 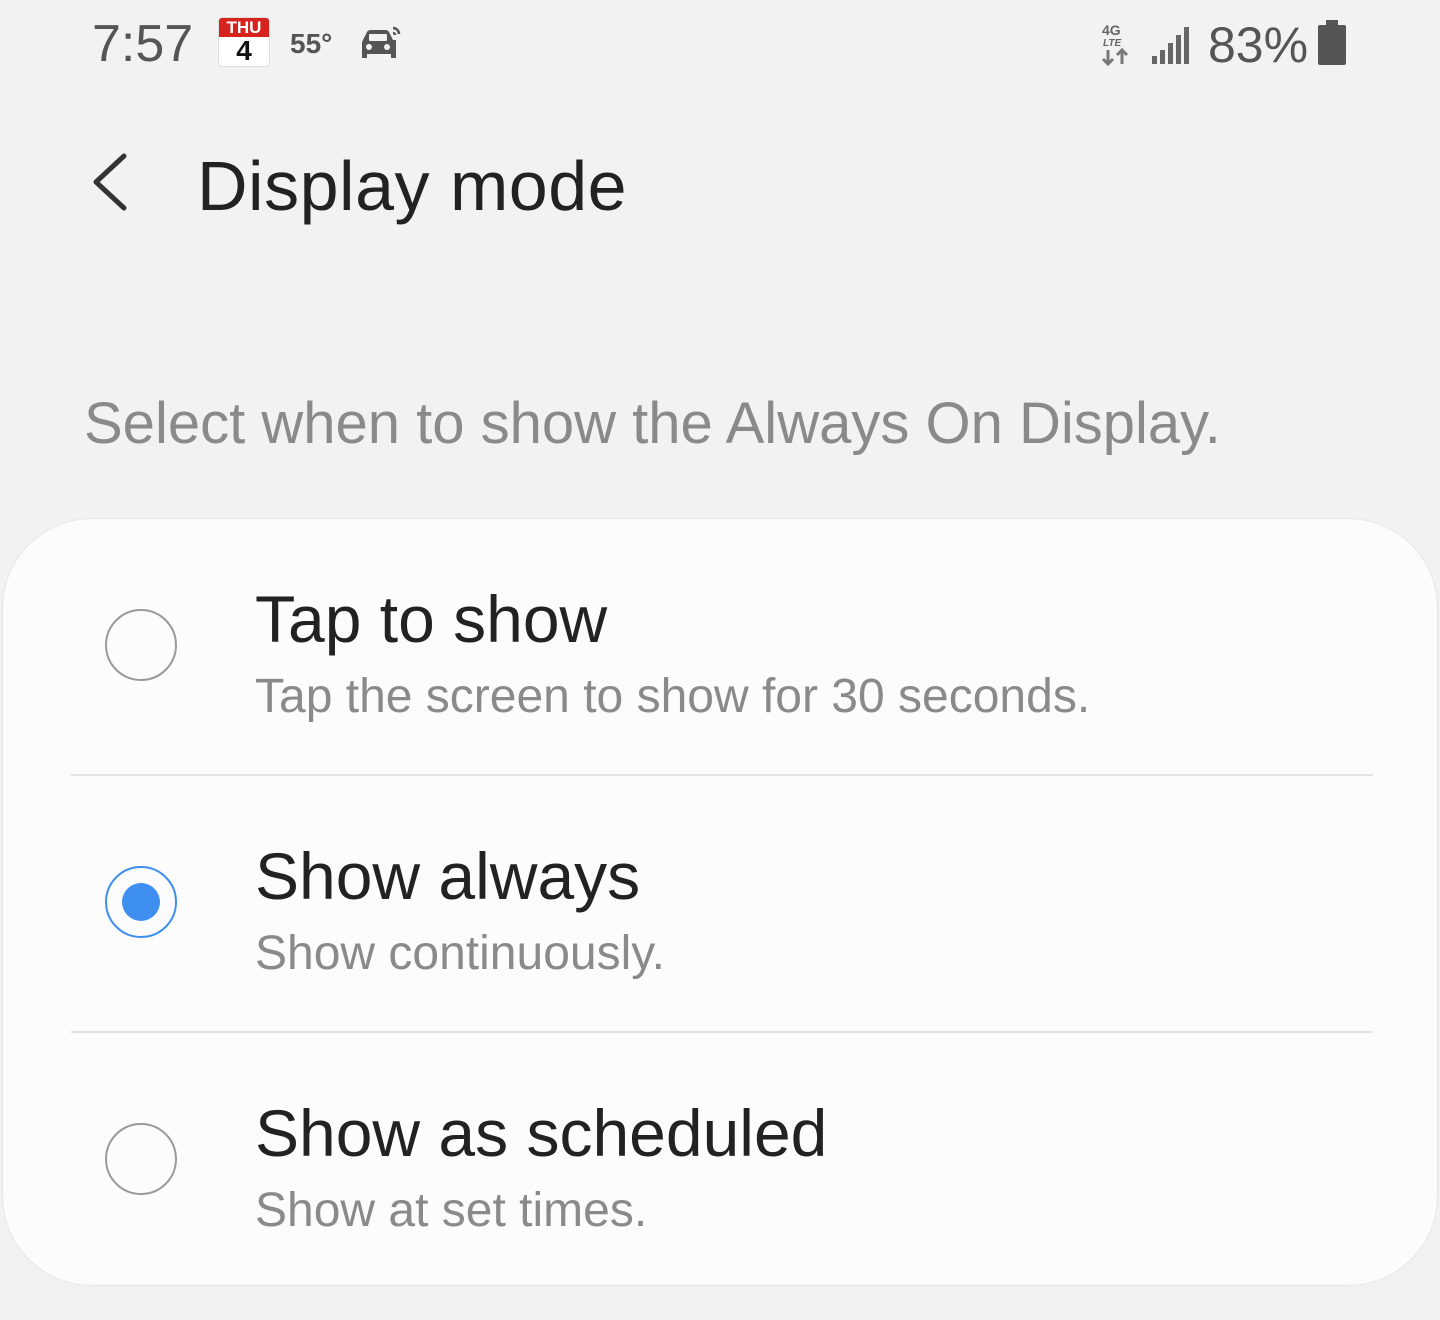 I want to click on back-button, so click(x=113, y=181).